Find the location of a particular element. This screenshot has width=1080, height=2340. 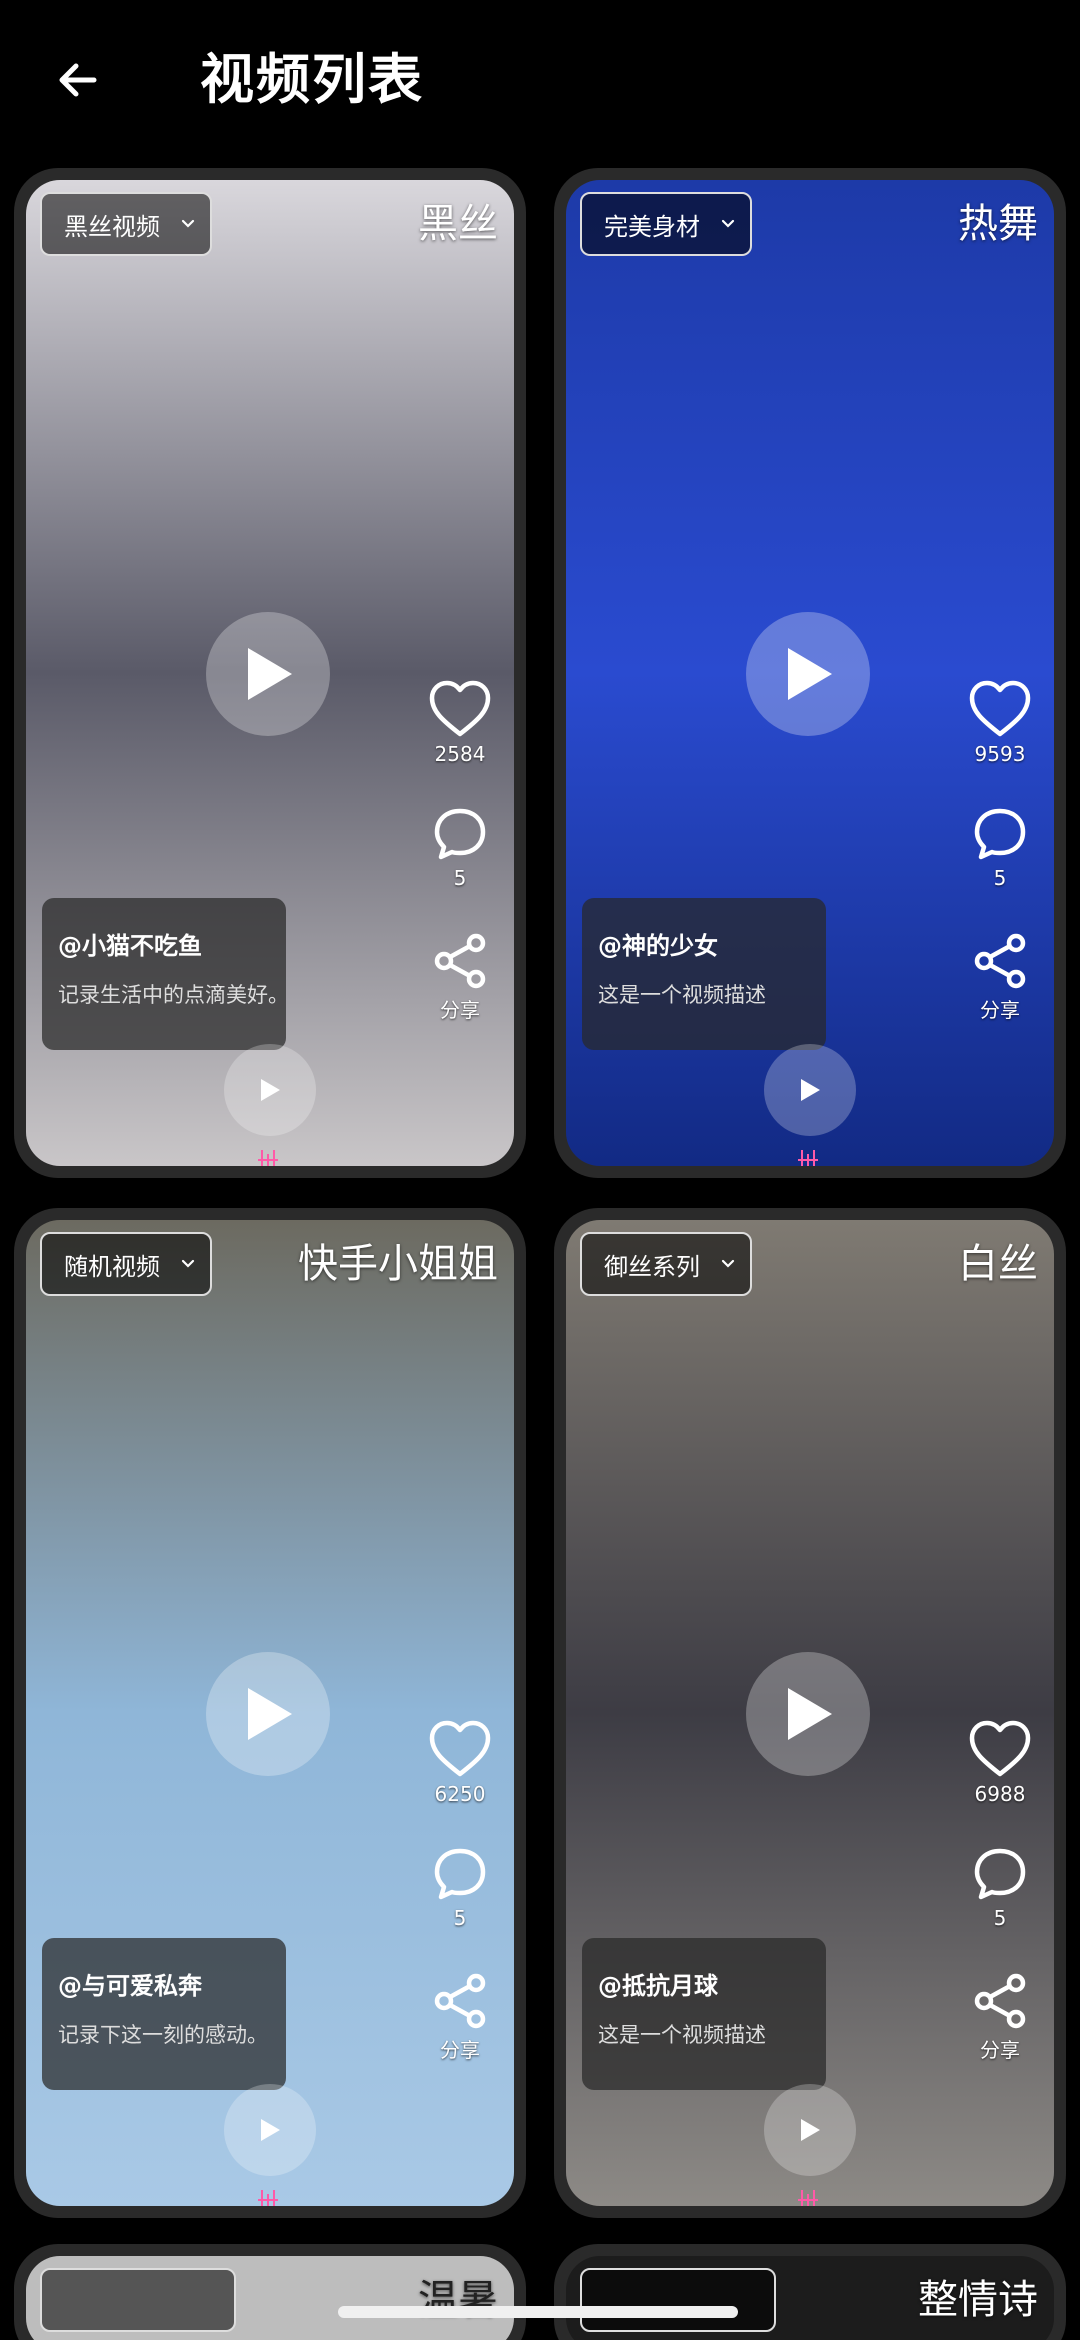

video-description: 记录下这一刻的感动。 is located at coordinates (163, 2035).